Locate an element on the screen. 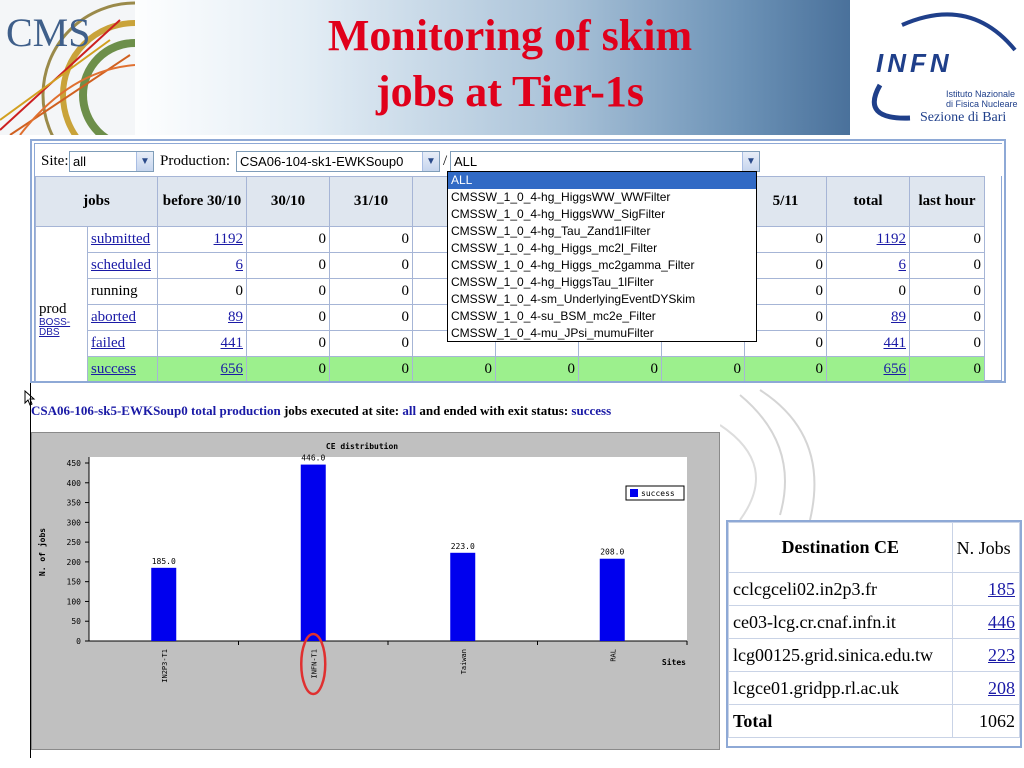 Image resolution: width=1024 pixels, height=768 pixels. y-tick-label: 50 is located at coordinates (76, 621).